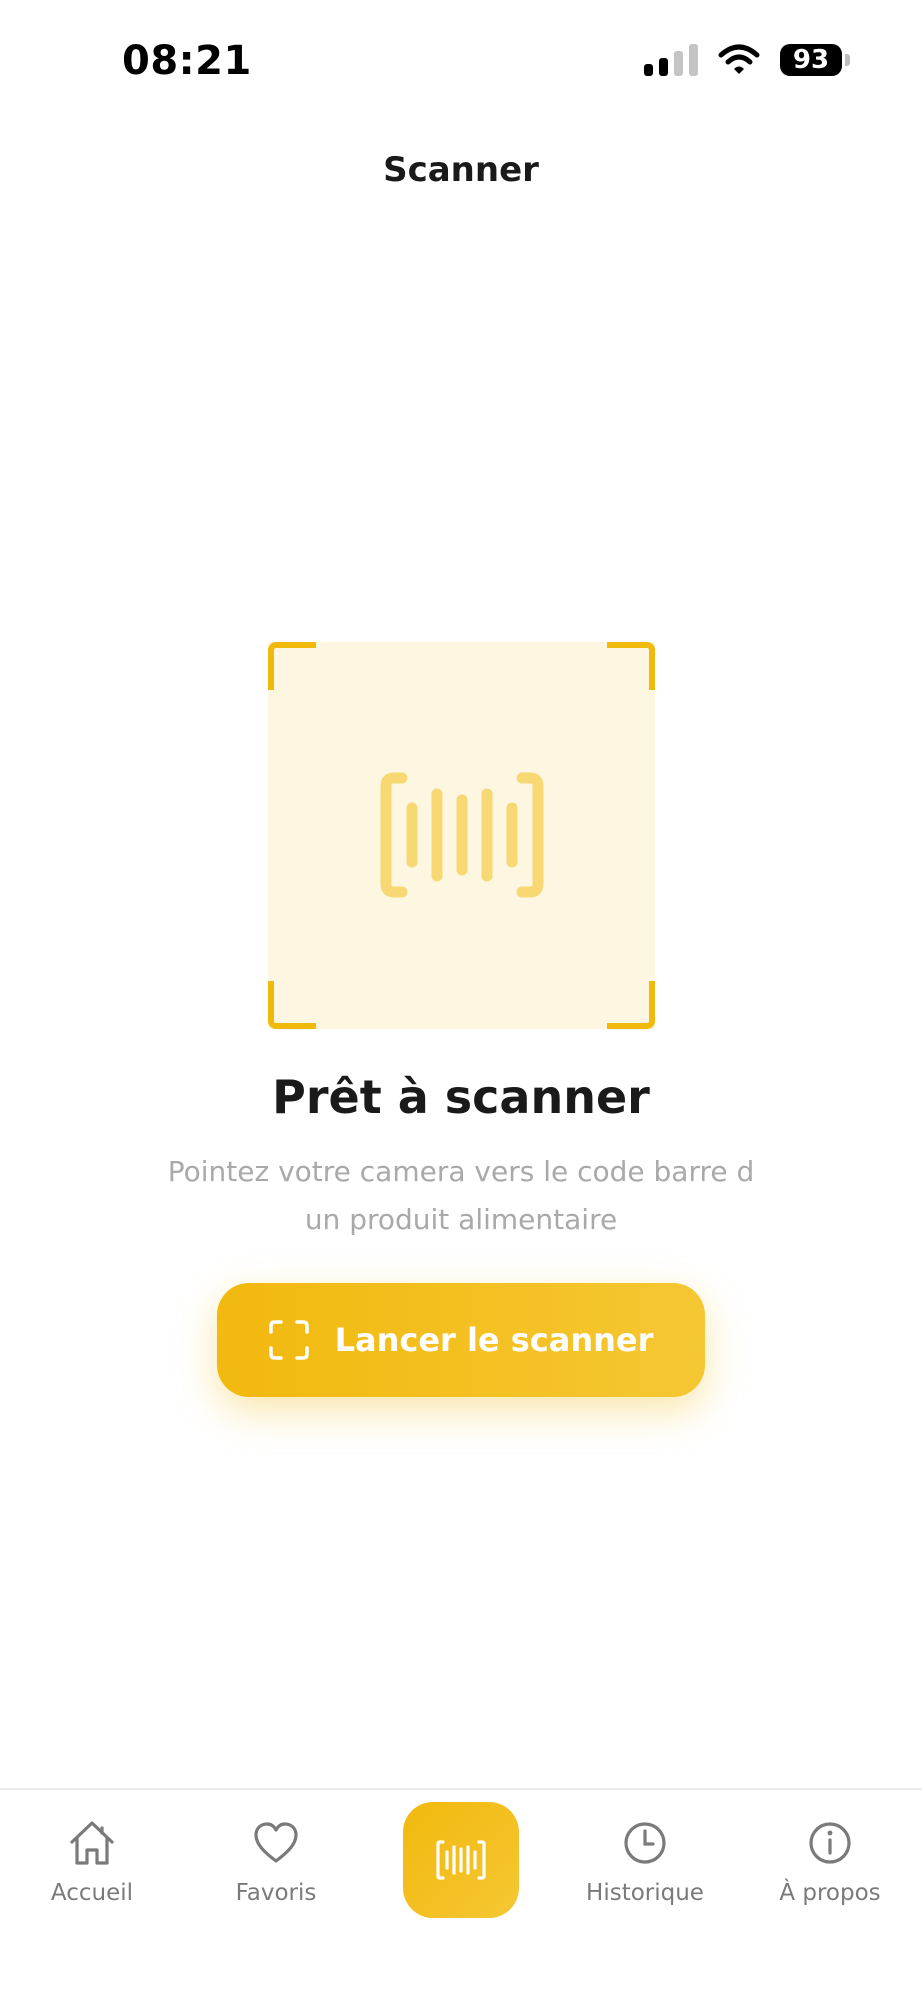 The height and width of the screenshot is (2000, 922). I want to click on bottom-tab-bar: Accueil Favoris Historique À propos, so click(461, 1894).